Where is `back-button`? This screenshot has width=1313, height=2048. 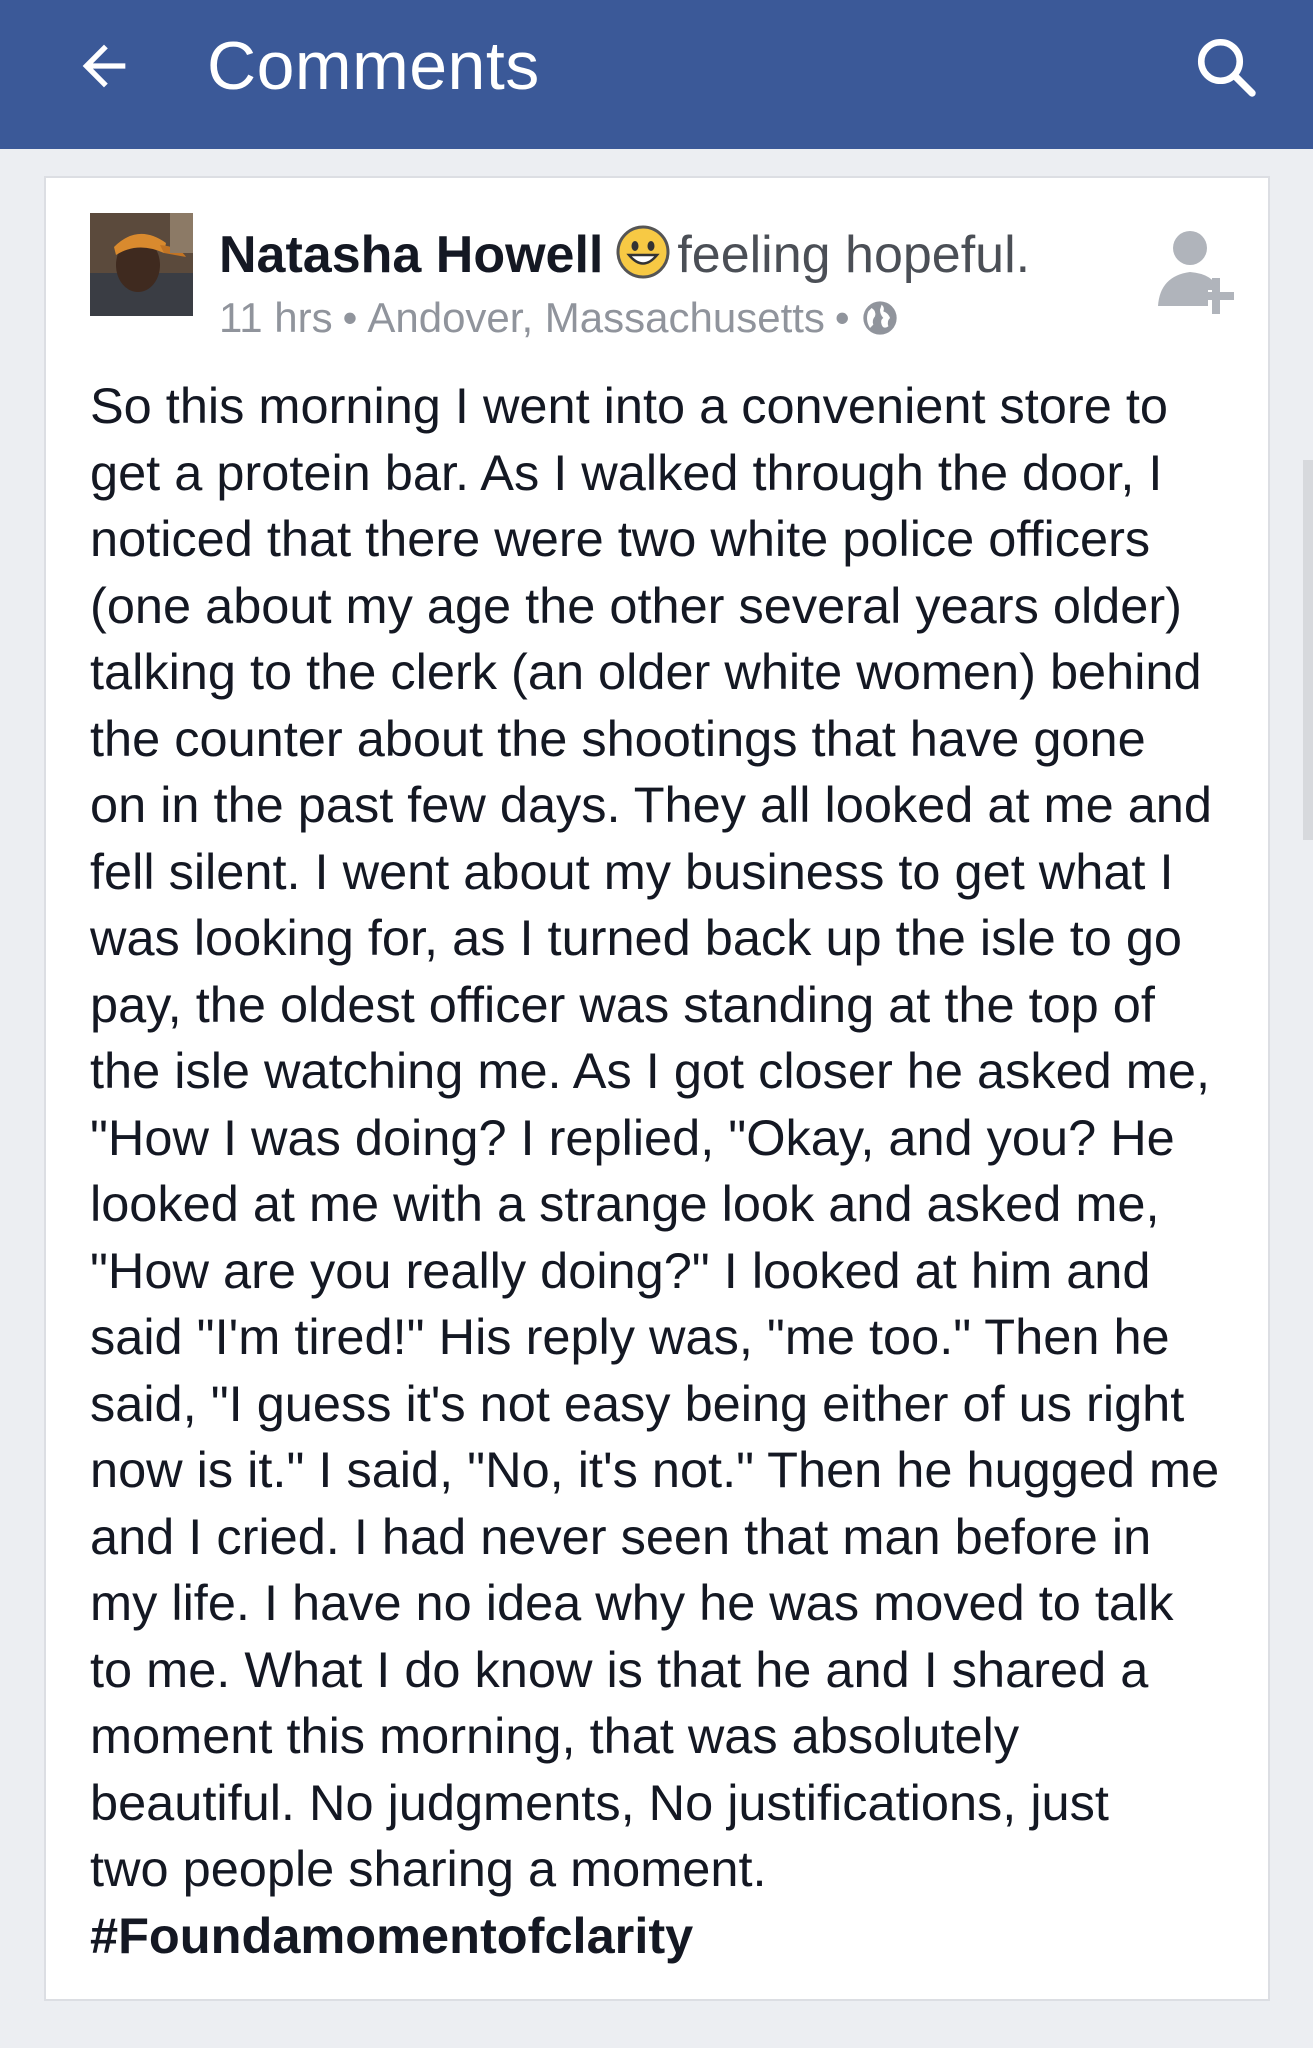 back-button is located at coordinates (104, 66).